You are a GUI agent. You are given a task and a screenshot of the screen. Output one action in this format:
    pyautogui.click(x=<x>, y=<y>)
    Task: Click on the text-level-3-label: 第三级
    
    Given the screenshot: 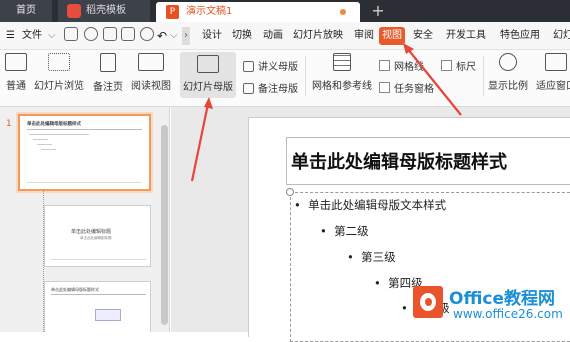 What is the action you would take?
    pyautogui.click(x=378, y=257)
    